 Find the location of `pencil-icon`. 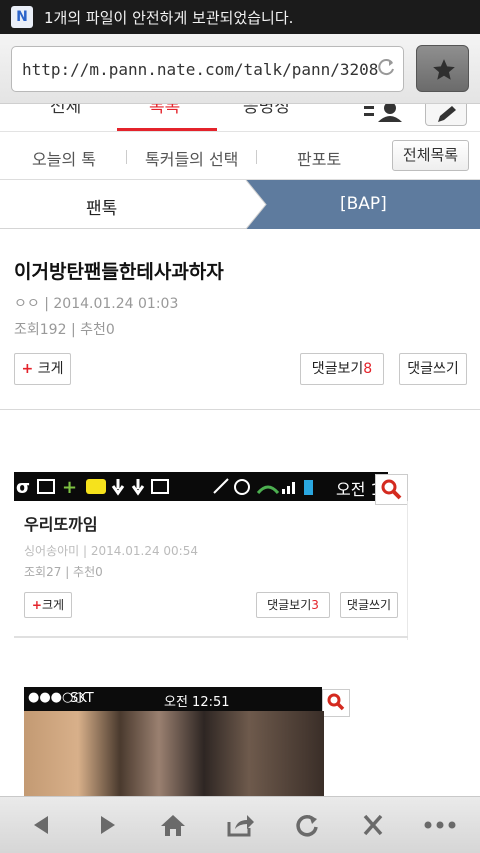

pencil-icon is located at coordinates (447, 114).